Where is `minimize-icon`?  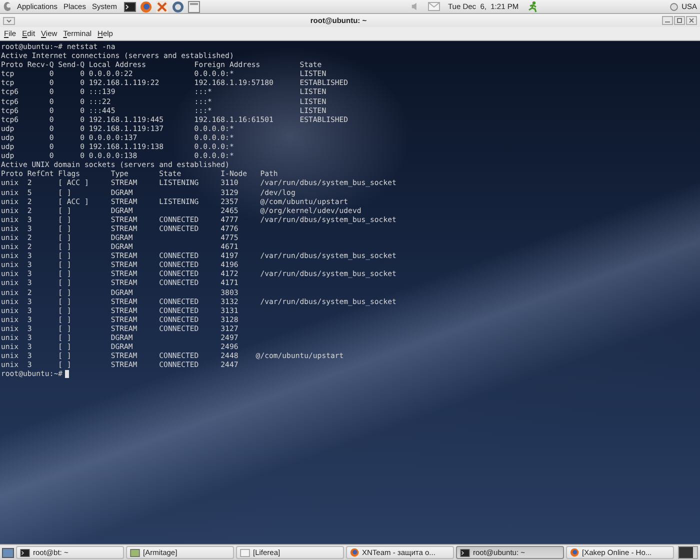
minimize-icon is located at coordinates (667, 20).